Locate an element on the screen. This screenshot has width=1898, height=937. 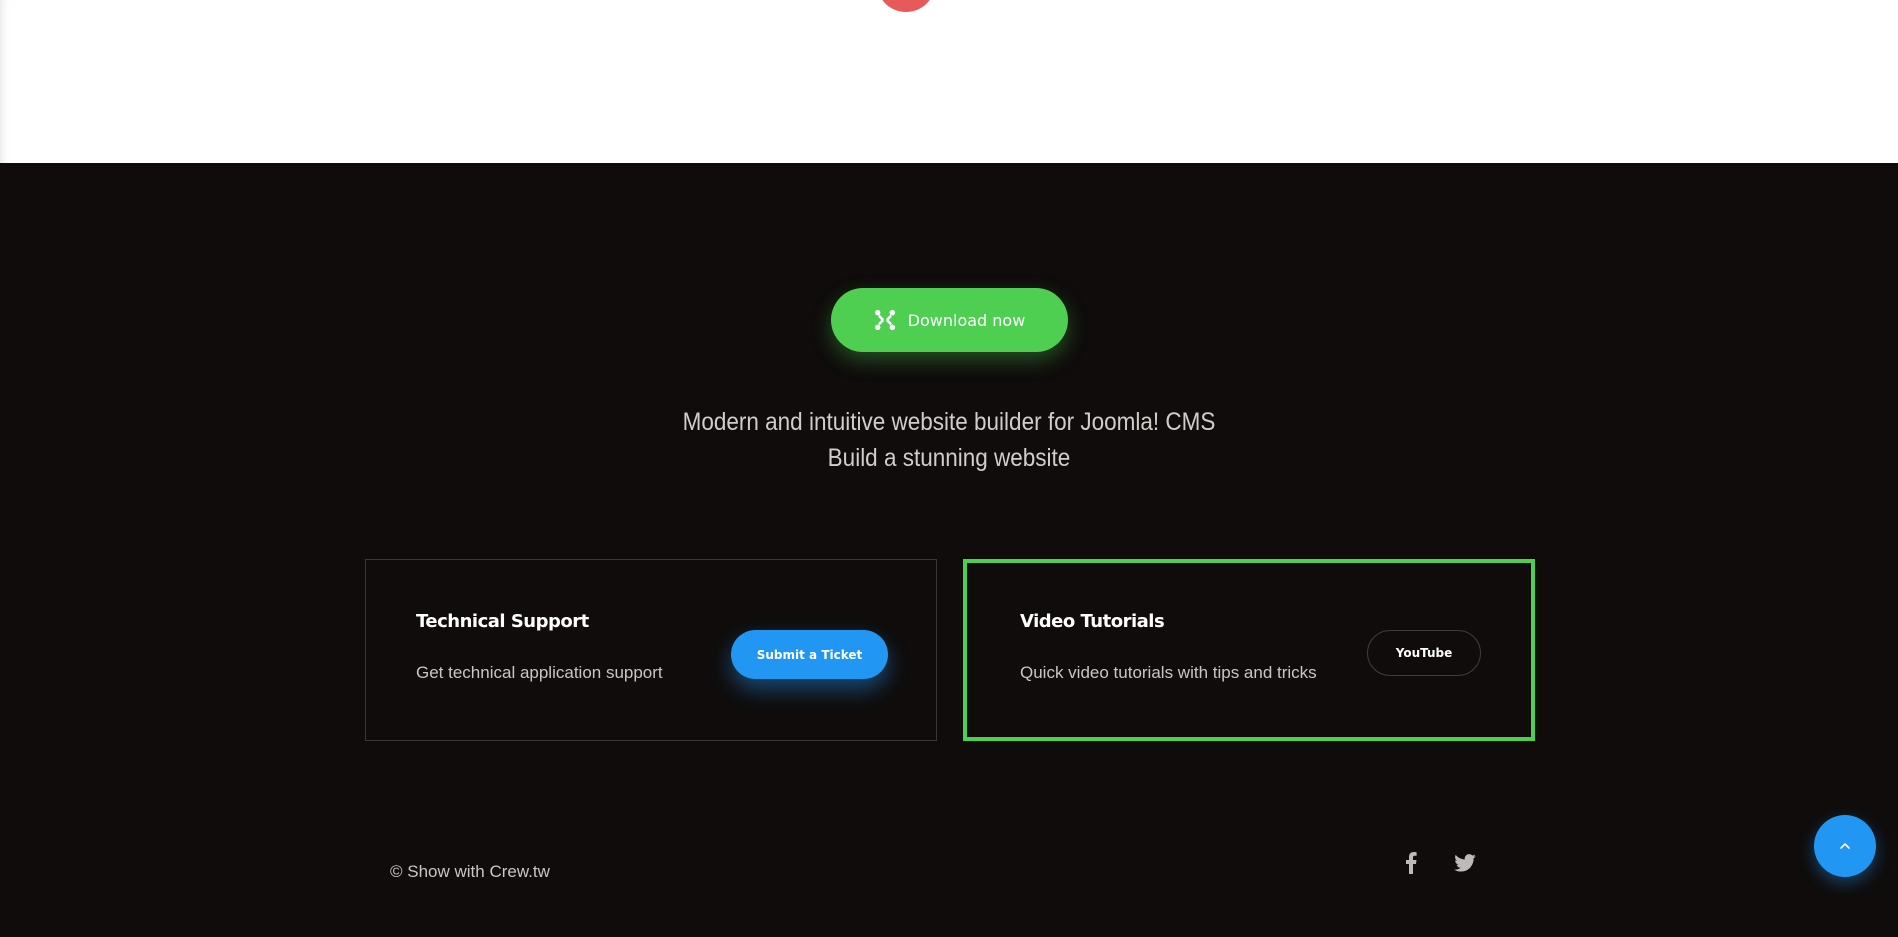
download-now-button: Download now is located at coordinates (949, 320).